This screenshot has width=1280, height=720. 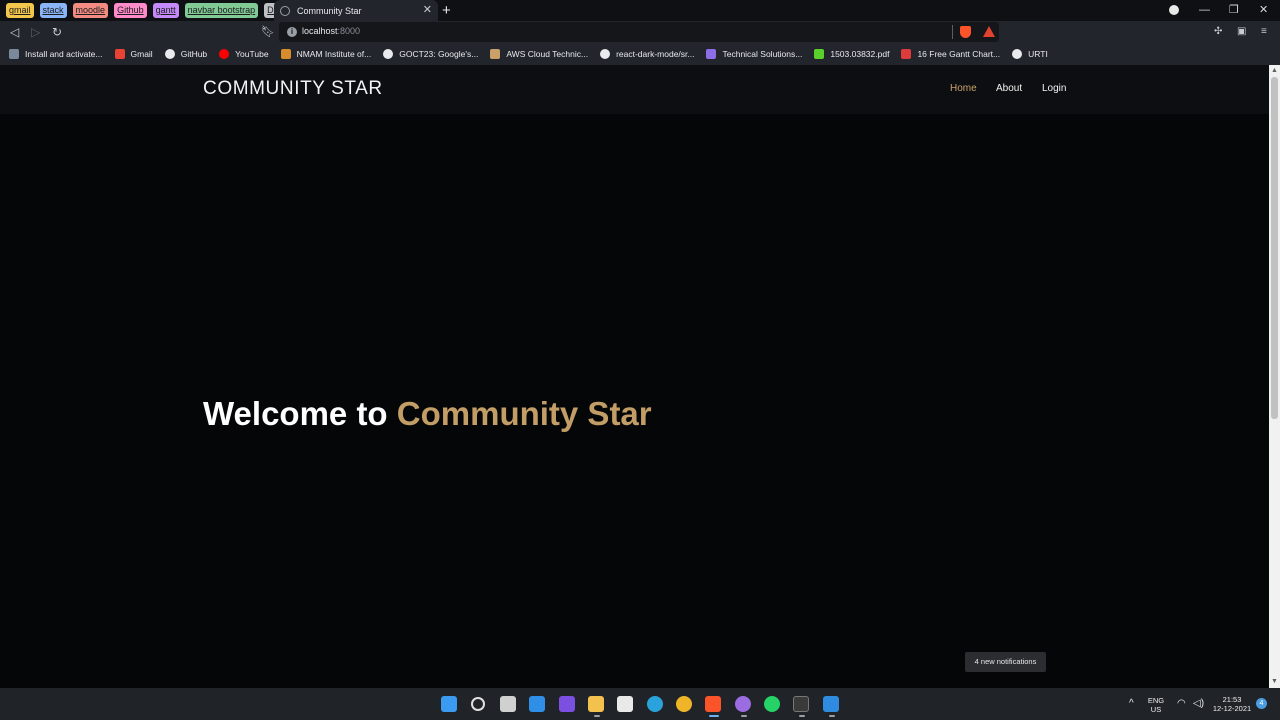 What do you see at coordinates (713, 704) in the screenshot?
I see `brave-icon` at bounding box center [713, 704].